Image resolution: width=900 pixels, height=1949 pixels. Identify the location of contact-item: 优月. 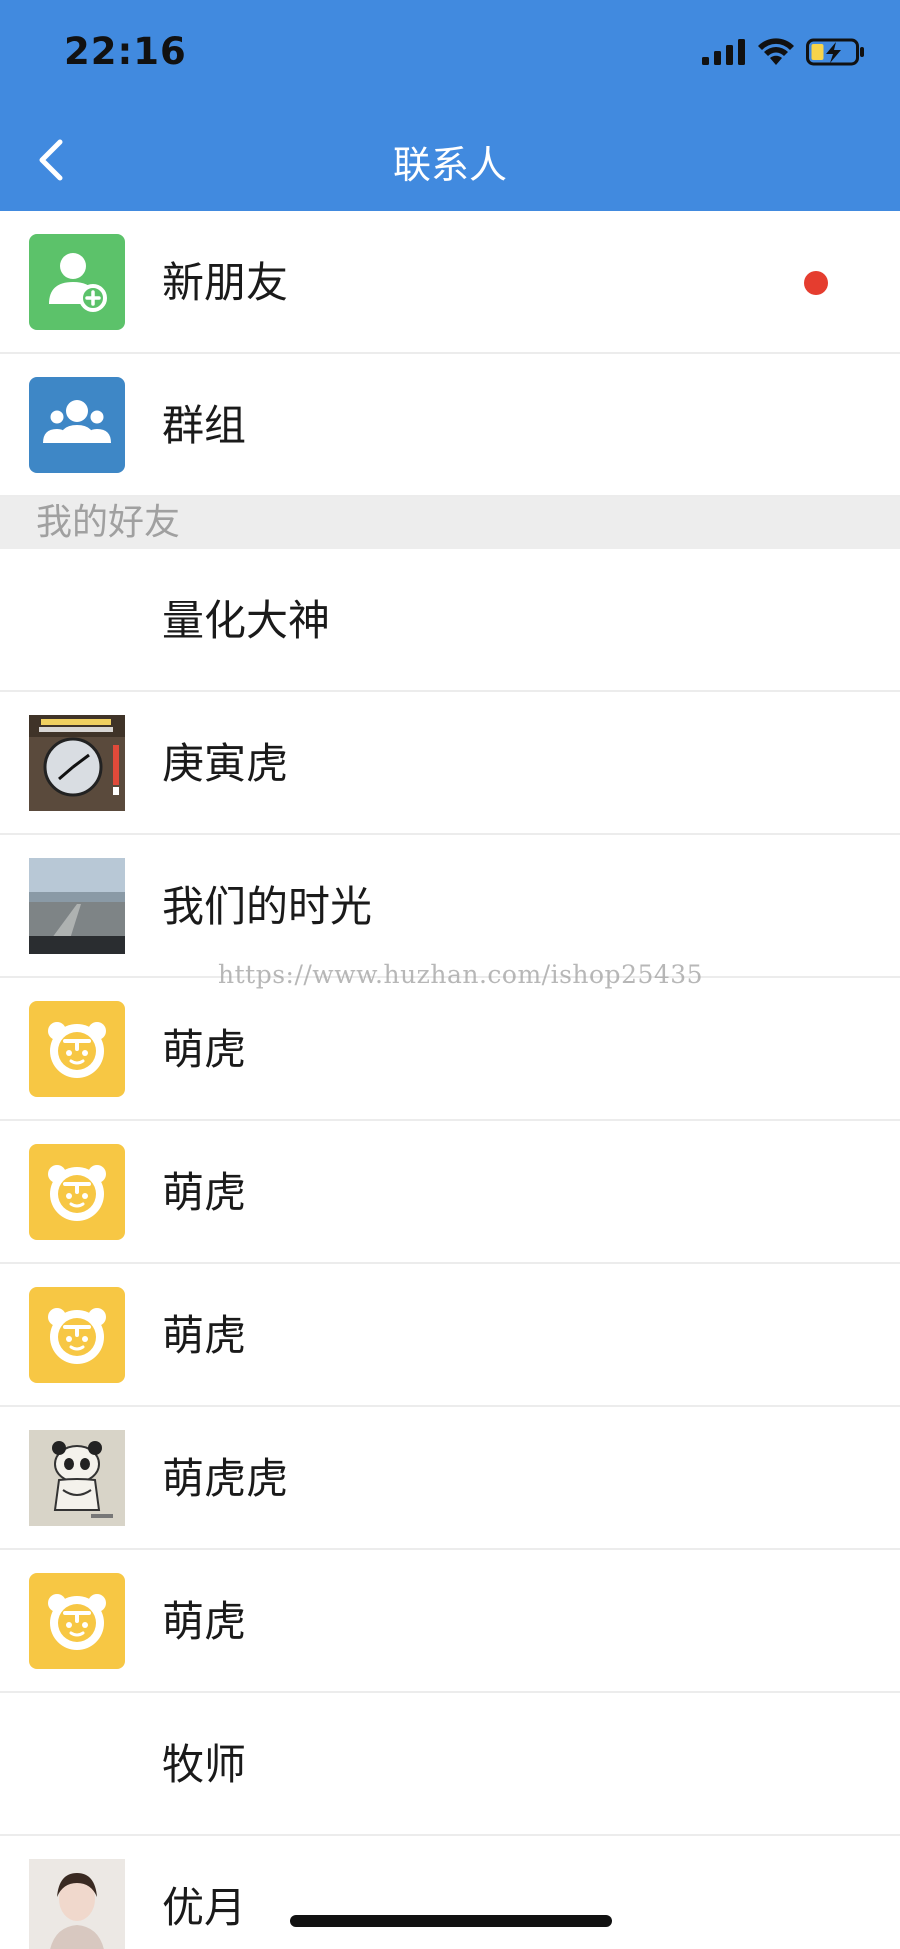
(450, 1892).